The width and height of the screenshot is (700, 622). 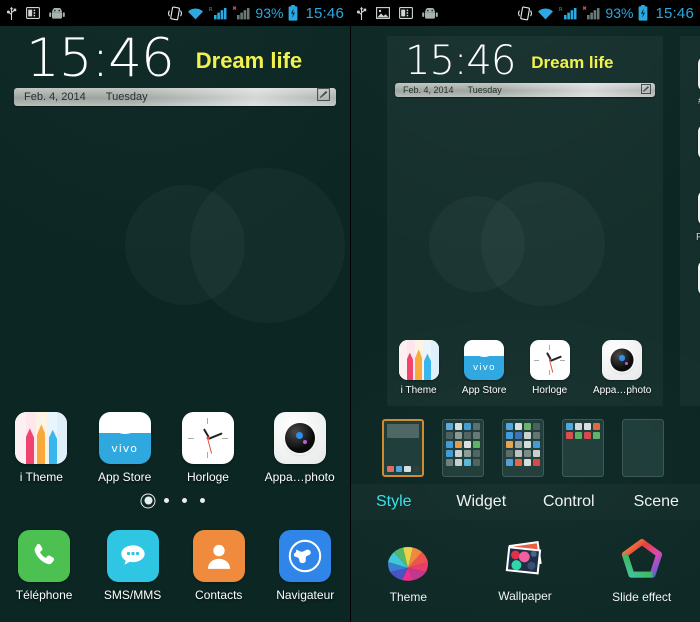 I want to click on pencil-pink, so click(x=30, y=450).